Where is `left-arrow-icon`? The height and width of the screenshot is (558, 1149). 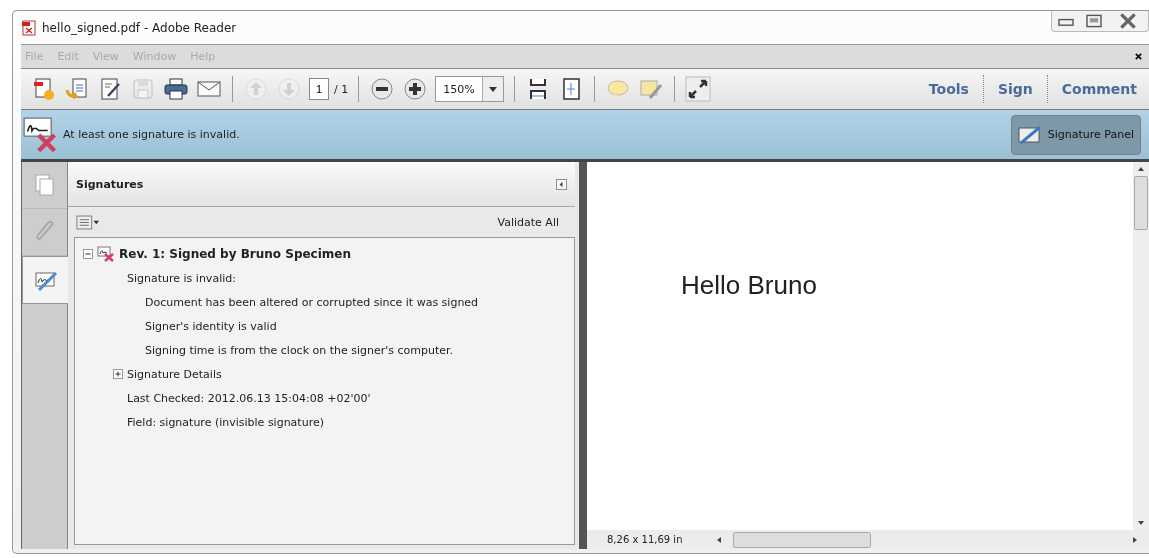
left-arrow-icon is located at coordinates (719, 539).